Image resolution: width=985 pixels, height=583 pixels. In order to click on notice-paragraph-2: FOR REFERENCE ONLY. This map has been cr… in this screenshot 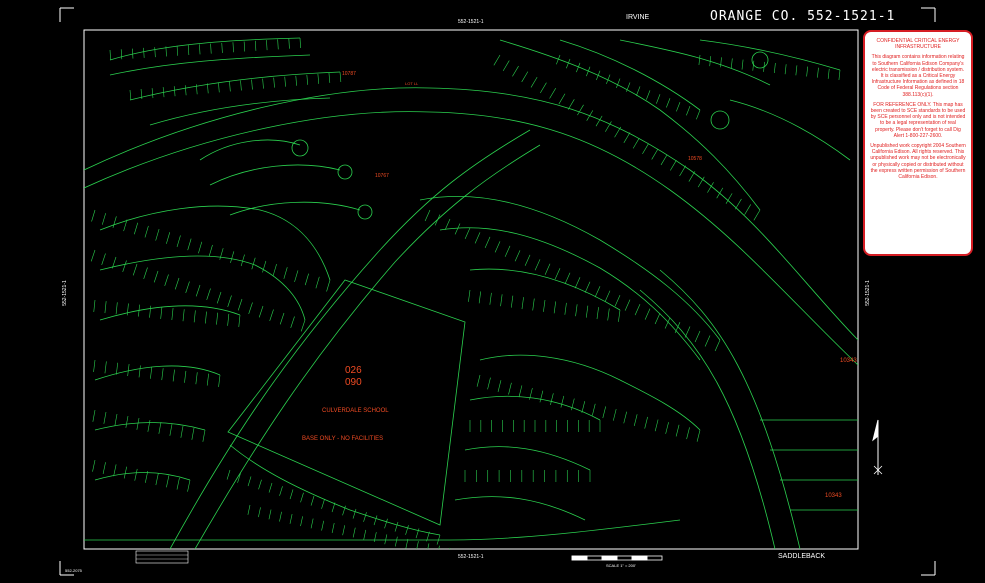, I will do `click(918, 120)`.